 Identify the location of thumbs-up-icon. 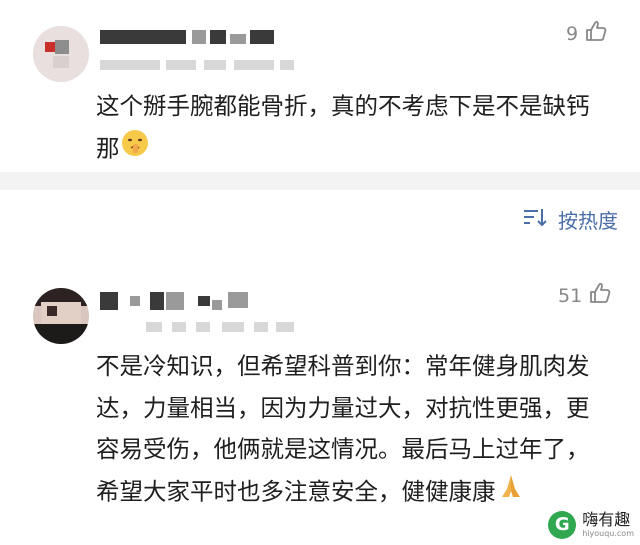
(600, 295).